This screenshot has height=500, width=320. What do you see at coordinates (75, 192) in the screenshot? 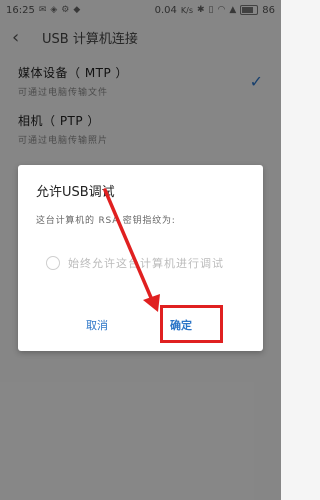
I see `dialog-title: 允许USB调试` at bounding box center [75, 192].